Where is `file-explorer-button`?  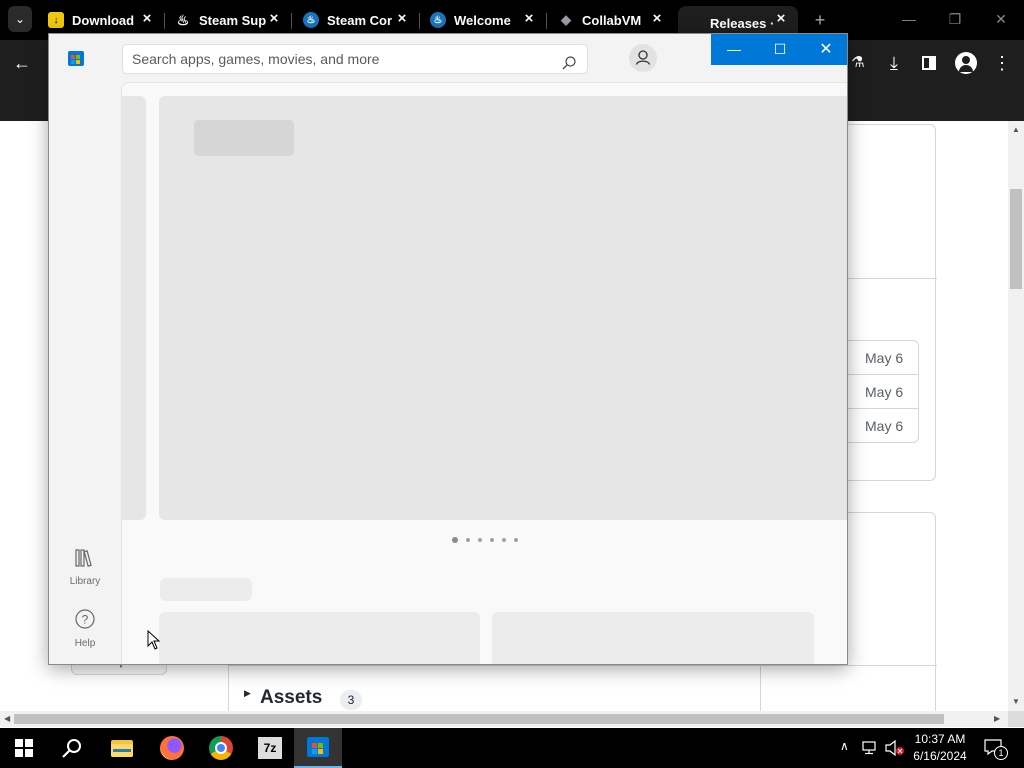
file-explorer-button is located at coordinates (122, 748).